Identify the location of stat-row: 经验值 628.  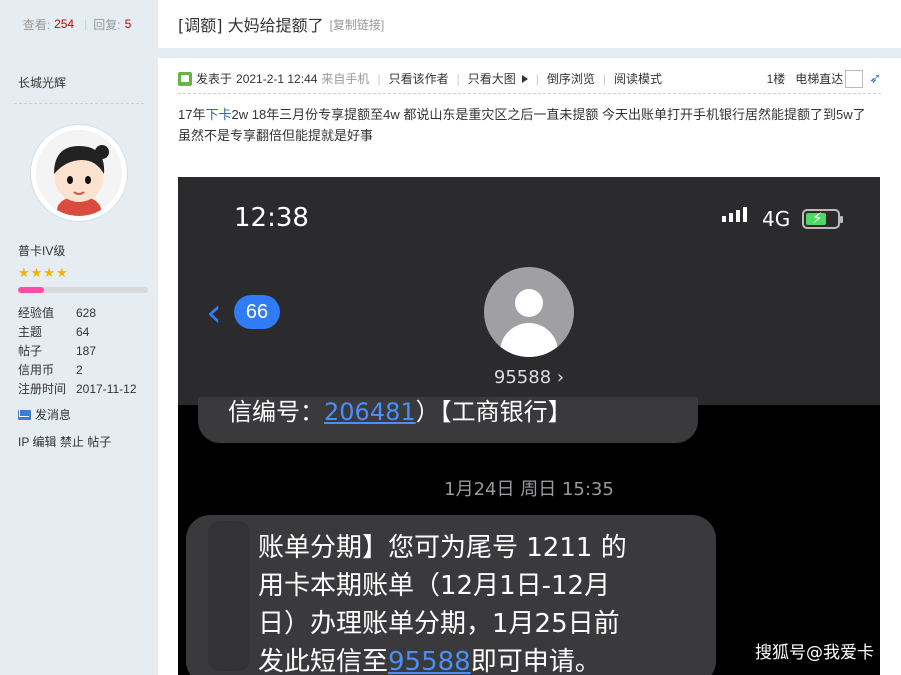
(81, 312).